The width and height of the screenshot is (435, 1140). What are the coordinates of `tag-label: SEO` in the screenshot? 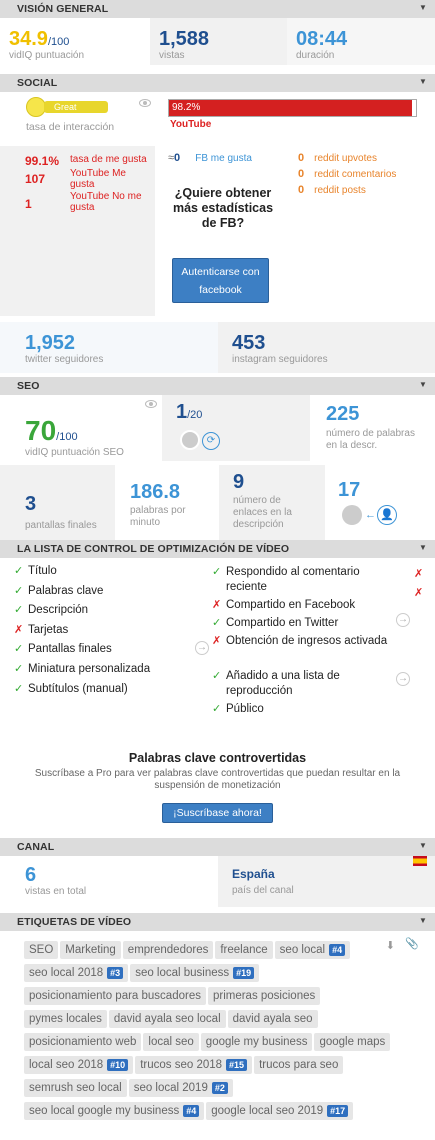 It's located at (41, 950).